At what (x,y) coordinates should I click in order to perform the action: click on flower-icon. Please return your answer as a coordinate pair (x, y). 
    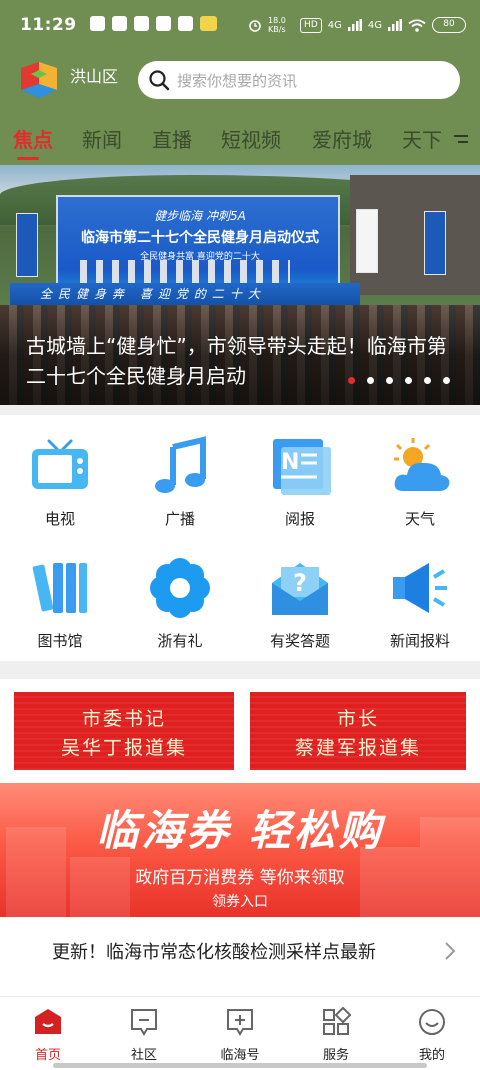
    Looking at the image, I should click on (180, 588).